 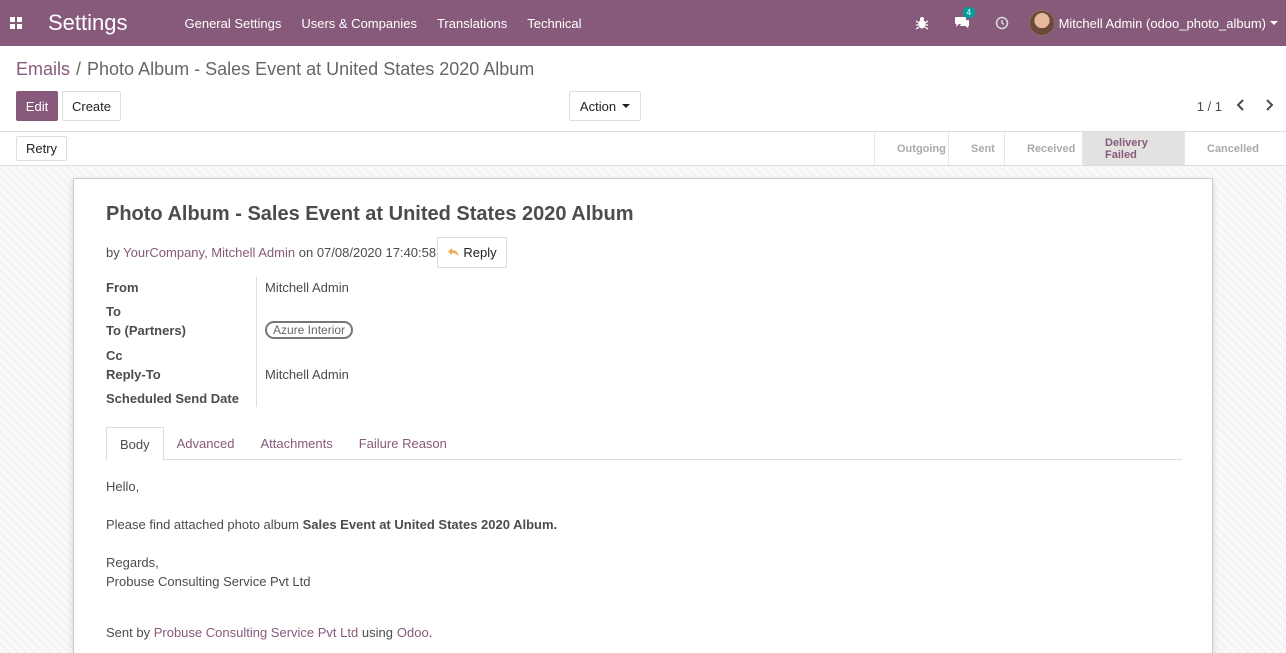 I want to click on activity-clock-icon, so click(x=1002, y=23).